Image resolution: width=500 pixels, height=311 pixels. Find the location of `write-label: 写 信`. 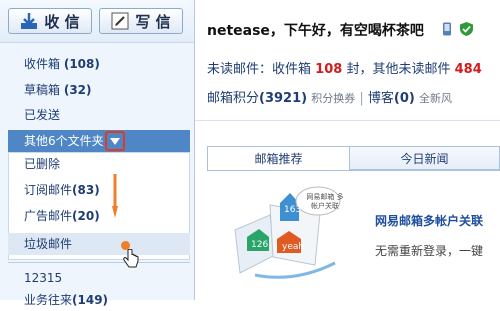

write-label: 写 信 is located at coordinates (153, 21).